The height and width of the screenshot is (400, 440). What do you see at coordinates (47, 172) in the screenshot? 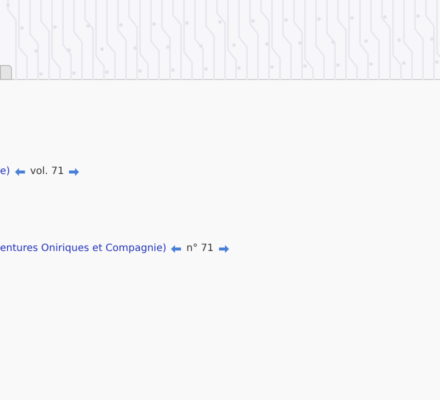
I see `issue-number: vol. 71` at bounding box center [47, 172].